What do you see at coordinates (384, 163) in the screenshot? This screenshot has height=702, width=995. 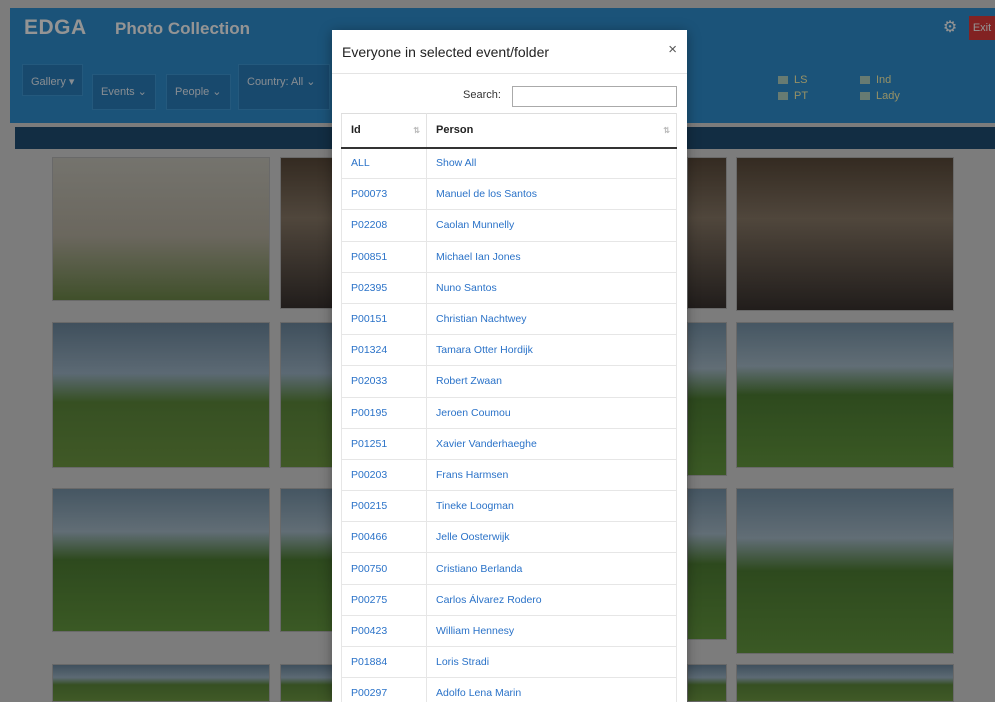 I see `id-link: ALL` at bounding box center [384, 163].